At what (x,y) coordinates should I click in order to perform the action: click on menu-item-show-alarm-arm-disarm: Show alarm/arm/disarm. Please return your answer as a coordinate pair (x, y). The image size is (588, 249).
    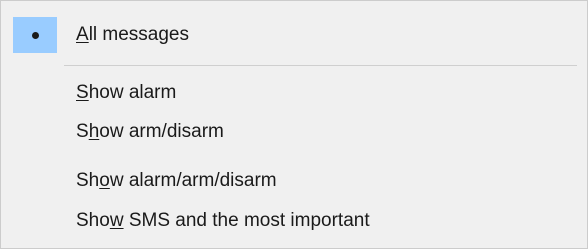
    Looking at the image, I should click on (294, 181).